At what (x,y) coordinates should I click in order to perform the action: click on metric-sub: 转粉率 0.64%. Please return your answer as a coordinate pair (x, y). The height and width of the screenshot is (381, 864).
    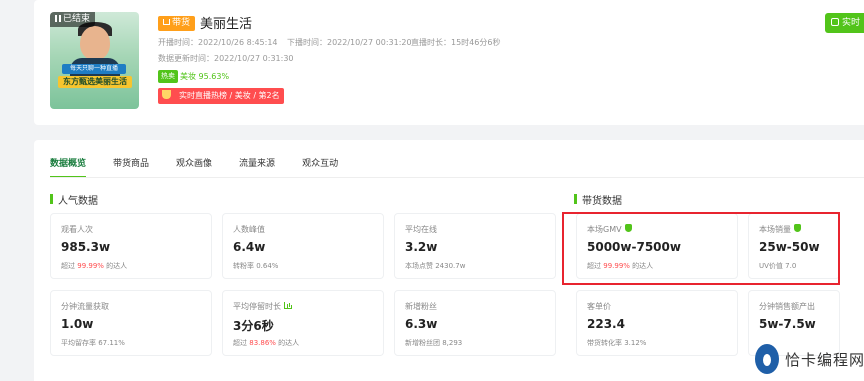
    Looking at the image, I should click on (256, 266).